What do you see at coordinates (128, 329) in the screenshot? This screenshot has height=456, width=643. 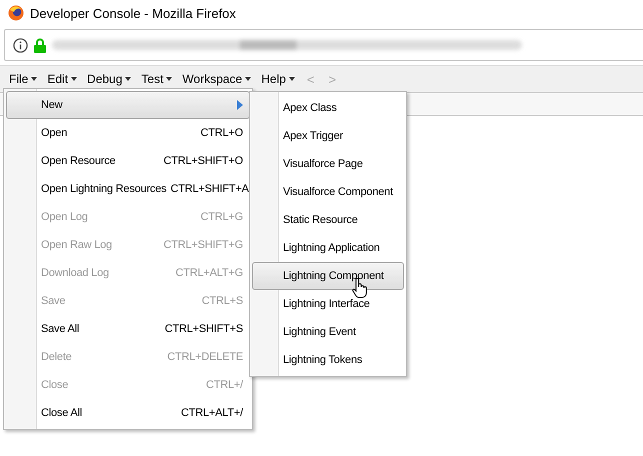 I see `menu-item: Save All CTRL+SHIFT+S` at bounding box center [128, 329].